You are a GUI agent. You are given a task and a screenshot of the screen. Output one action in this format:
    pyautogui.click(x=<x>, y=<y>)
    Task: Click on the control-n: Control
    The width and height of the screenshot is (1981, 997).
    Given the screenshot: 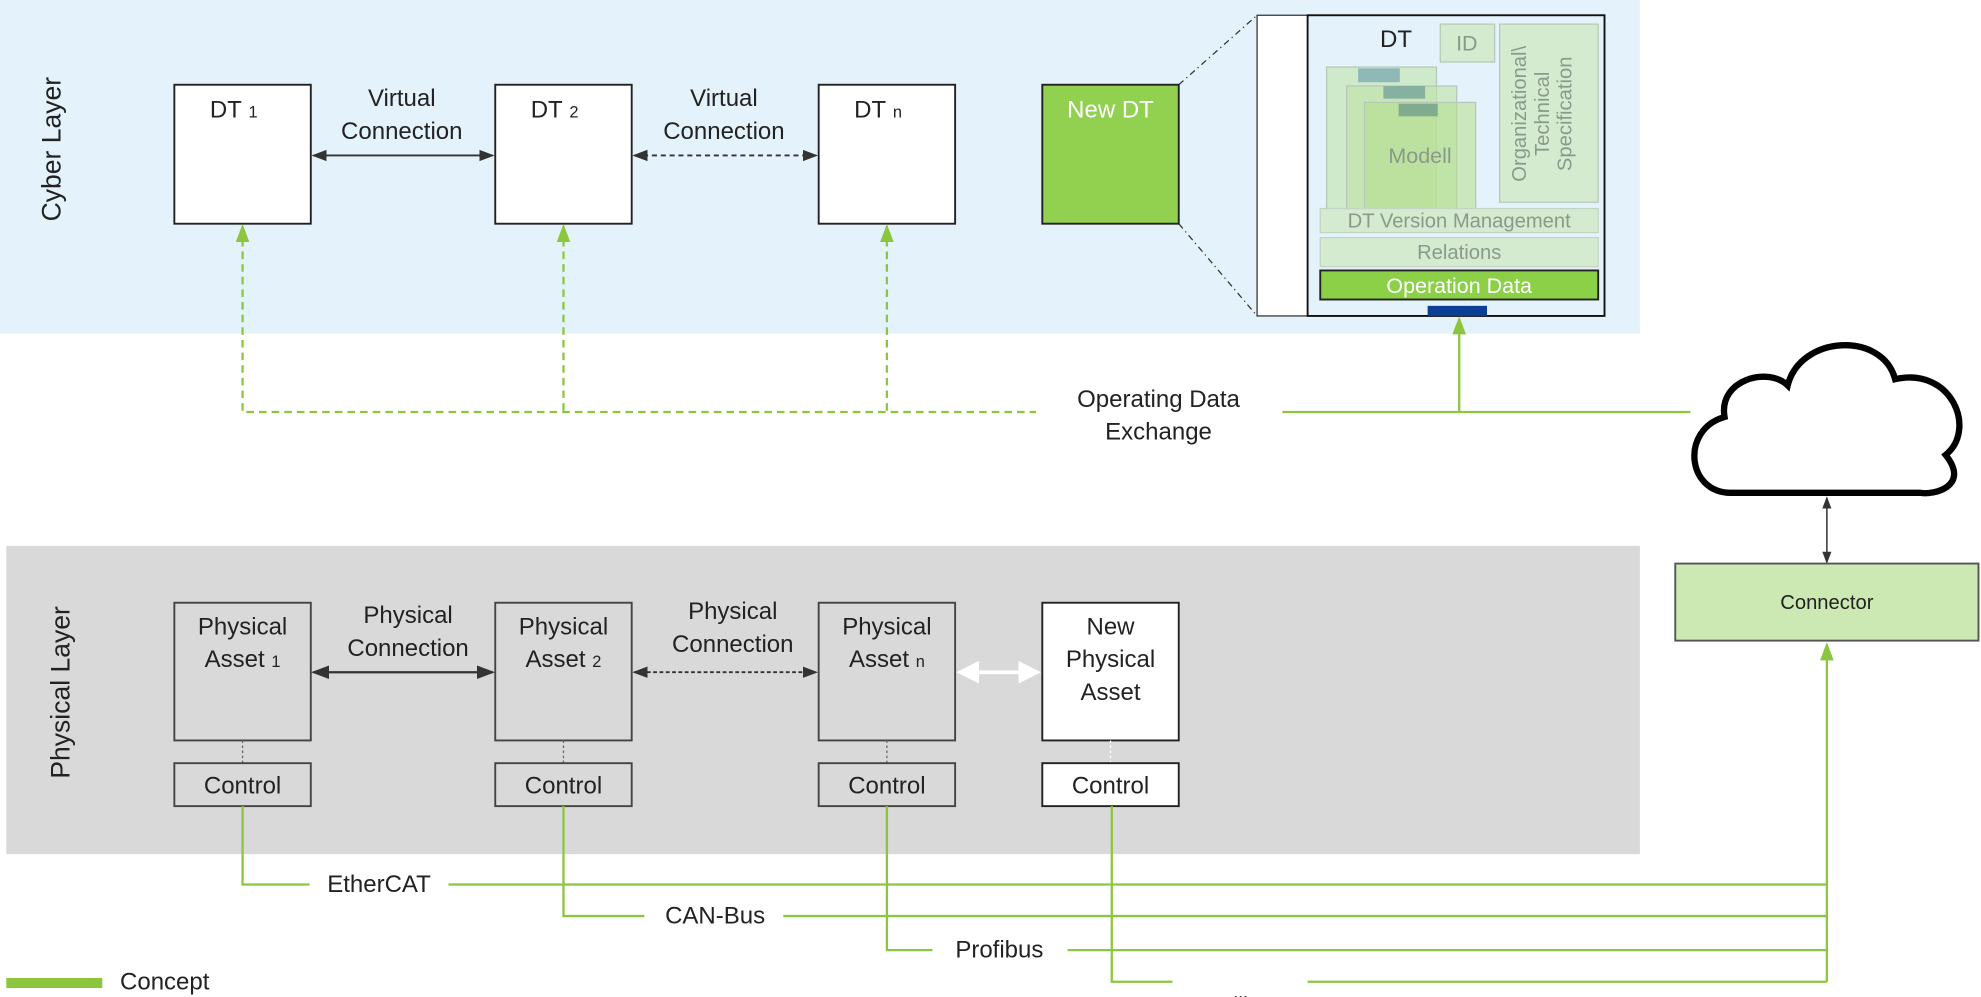 What is the action you would take?
    pyautogui.click(x=887, y=785)
    